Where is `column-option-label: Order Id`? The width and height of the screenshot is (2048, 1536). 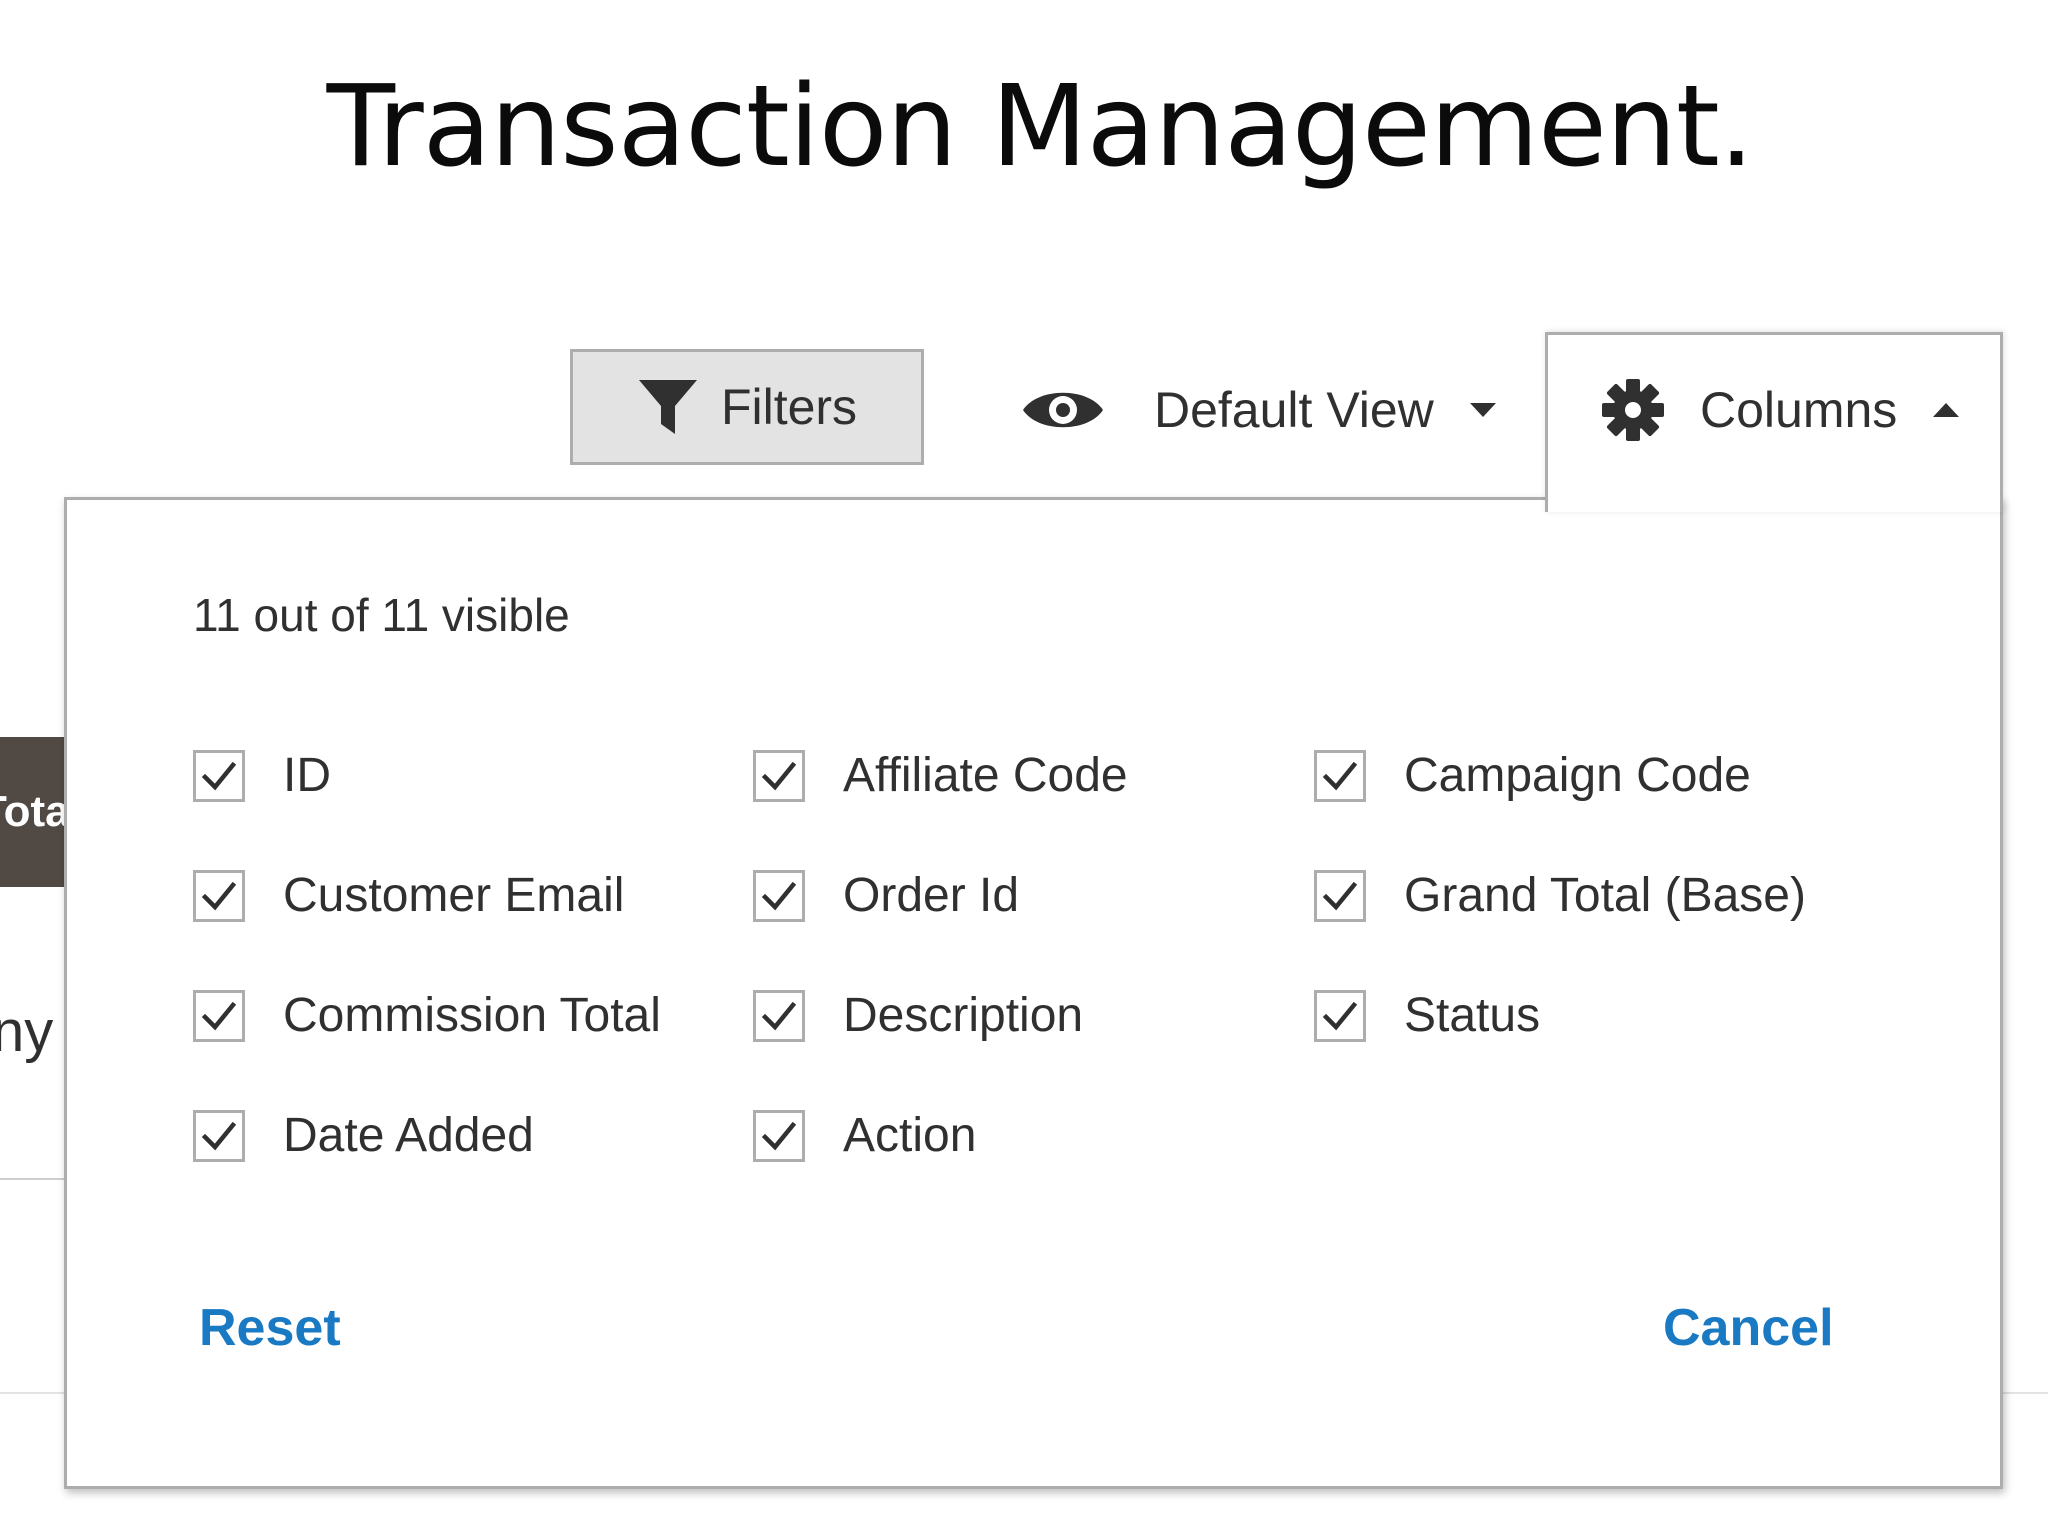 column-option-label: Order Id is located at coordinates (931, 895).